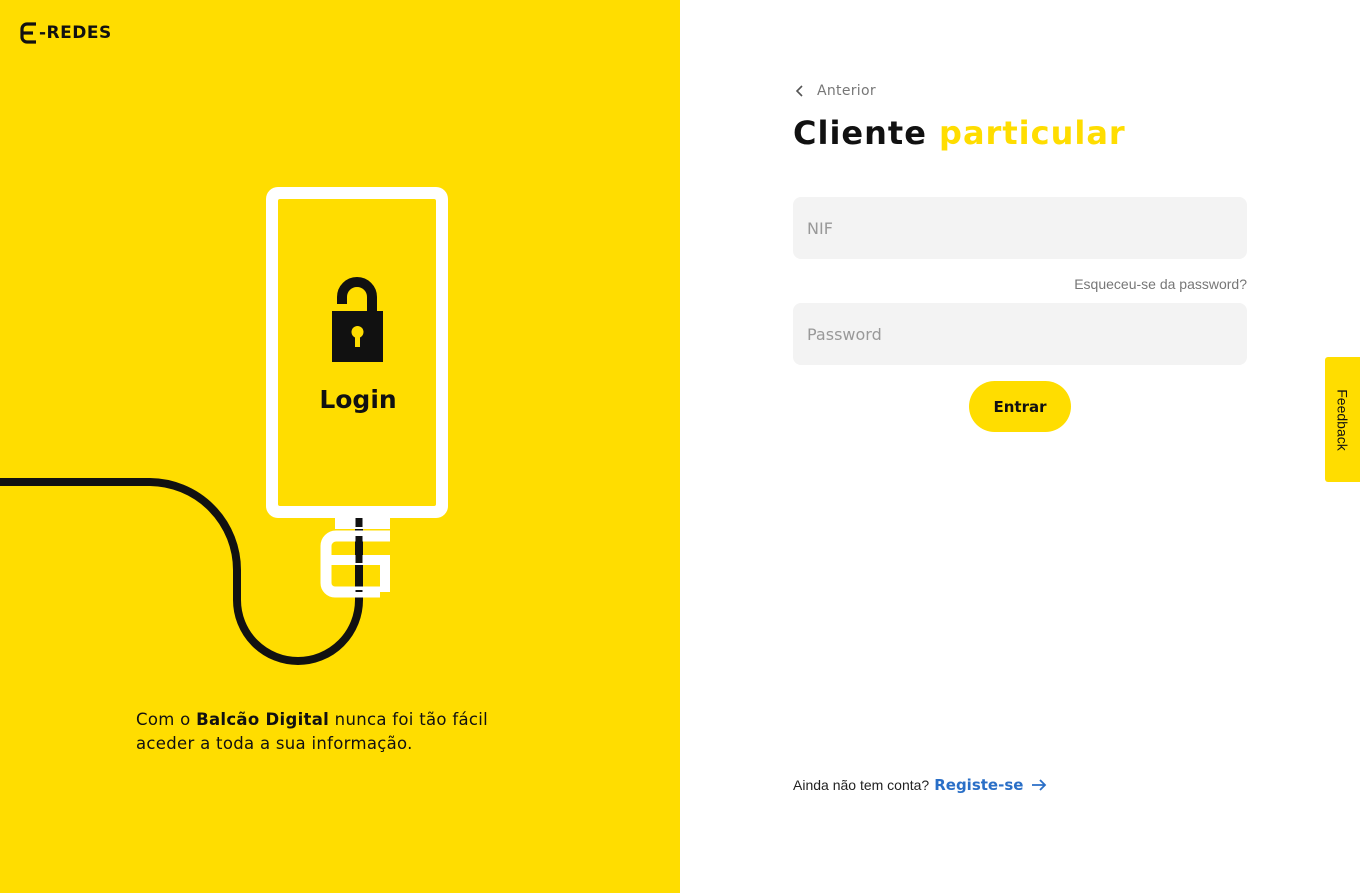  What do you see at coordinates (861, 785) in the screenshot?
I see `register-prompt: Ainda não tem conta?` at bounding box center [861, 785].